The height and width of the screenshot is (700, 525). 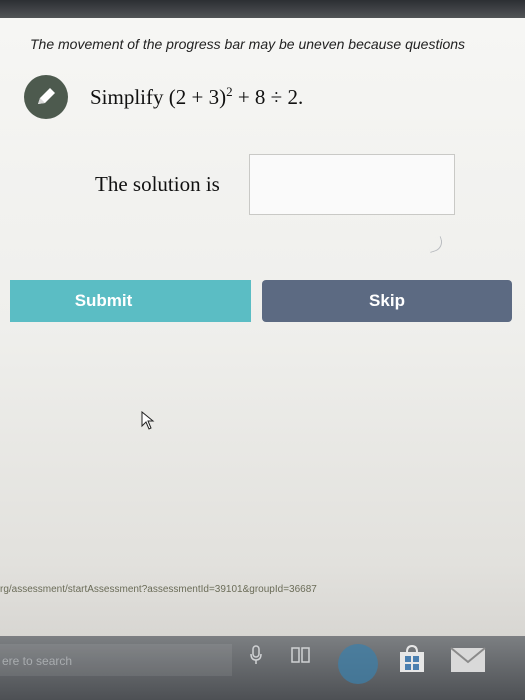 I want to click on edge-icon, so click(x=358, y=664).